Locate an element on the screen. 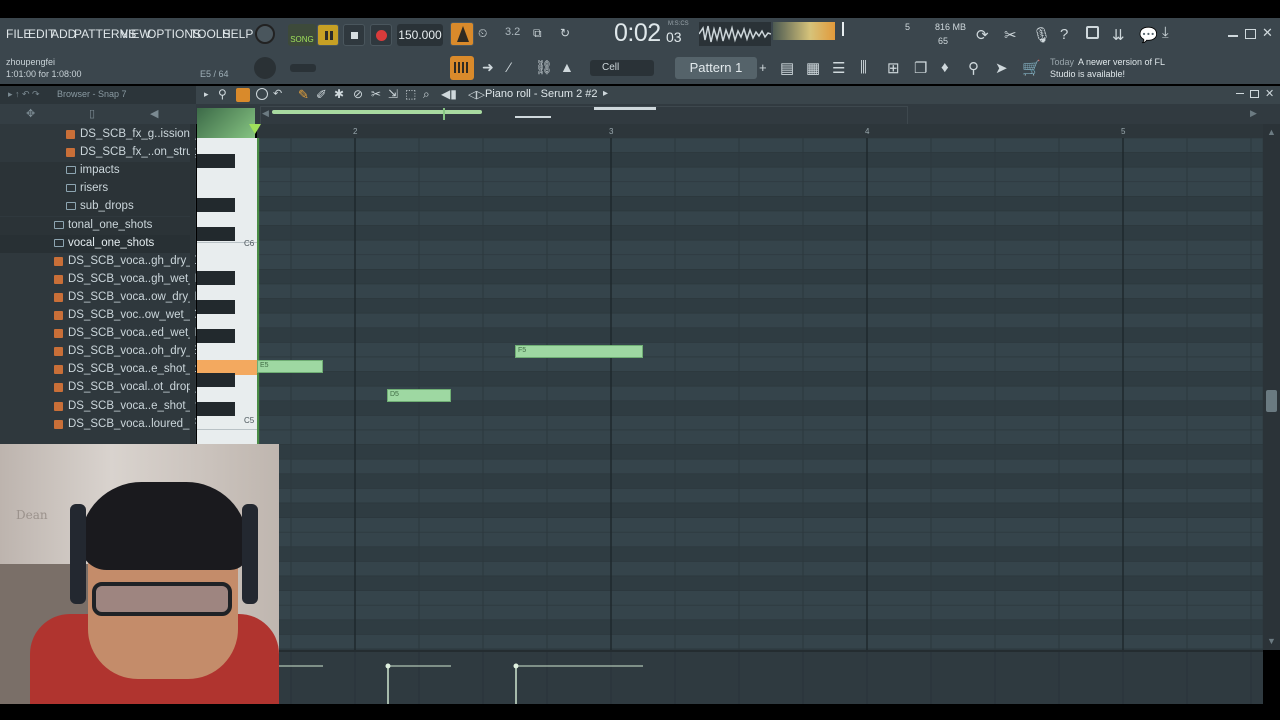  record-button is located at coordinates (381, 35).